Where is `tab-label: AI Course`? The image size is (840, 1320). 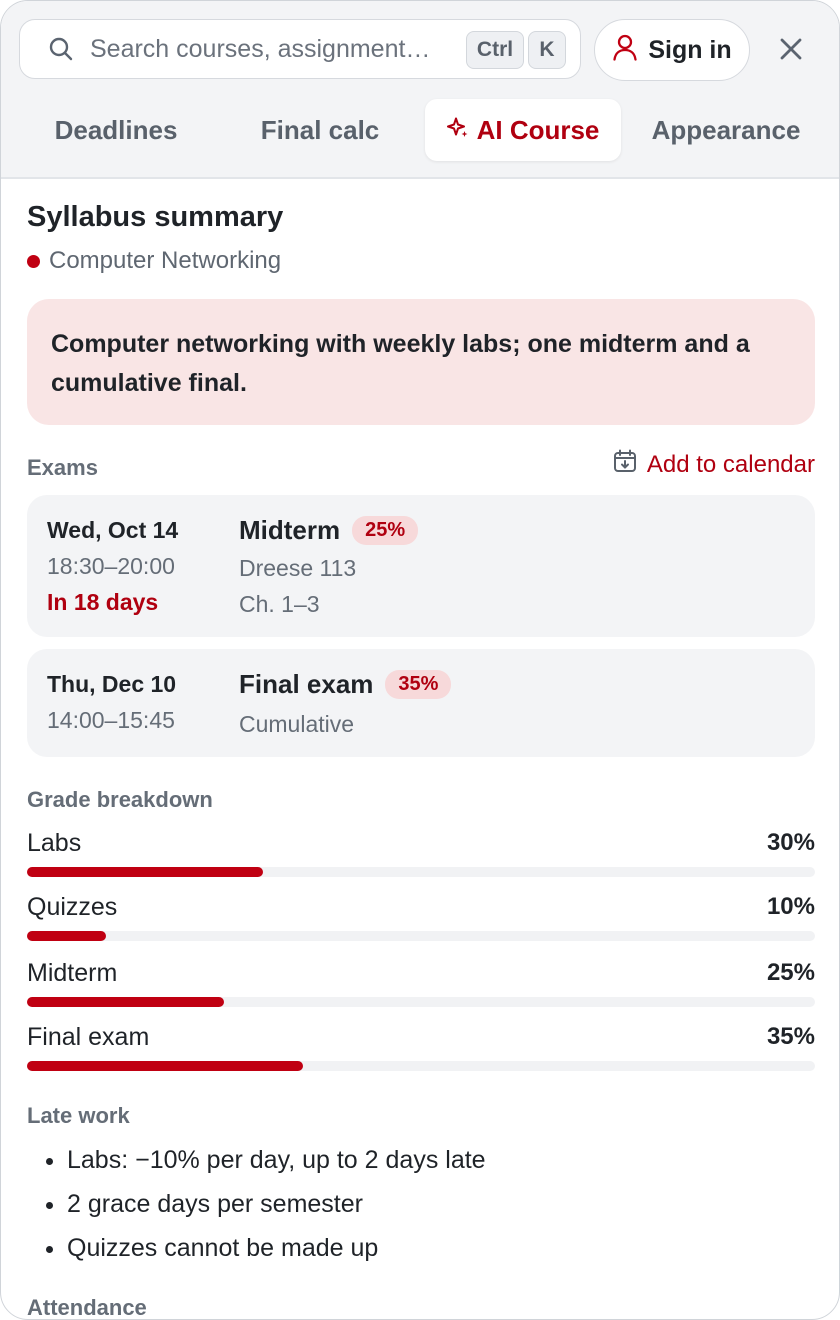
tab-label: AI Course is located at coordinates (538, 129).